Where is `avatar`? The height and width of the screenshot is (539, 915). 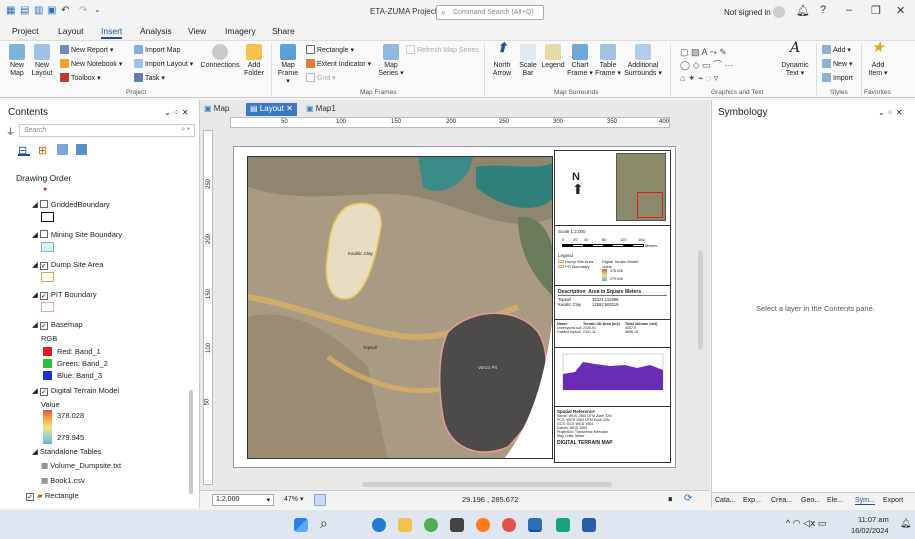 avatar is located at coordinates (779, 12).